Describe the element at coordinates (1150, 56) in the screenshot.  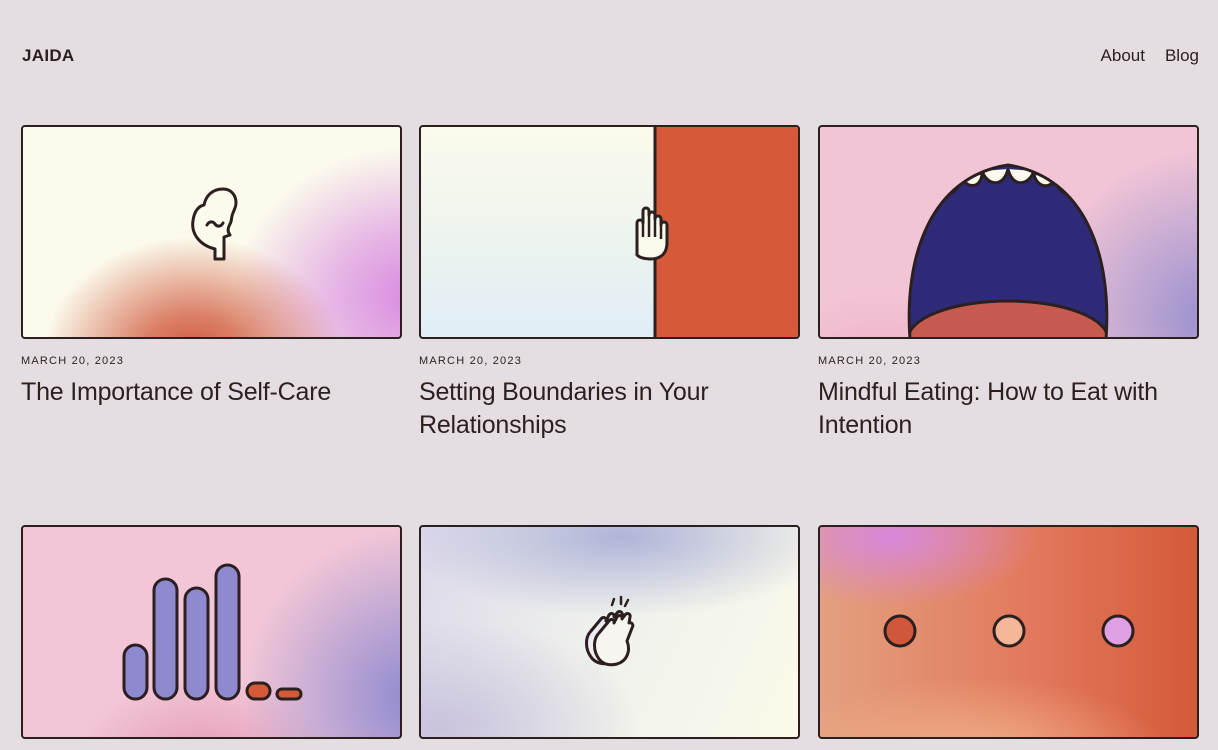
I see `main-nav: About Blog` at that location.